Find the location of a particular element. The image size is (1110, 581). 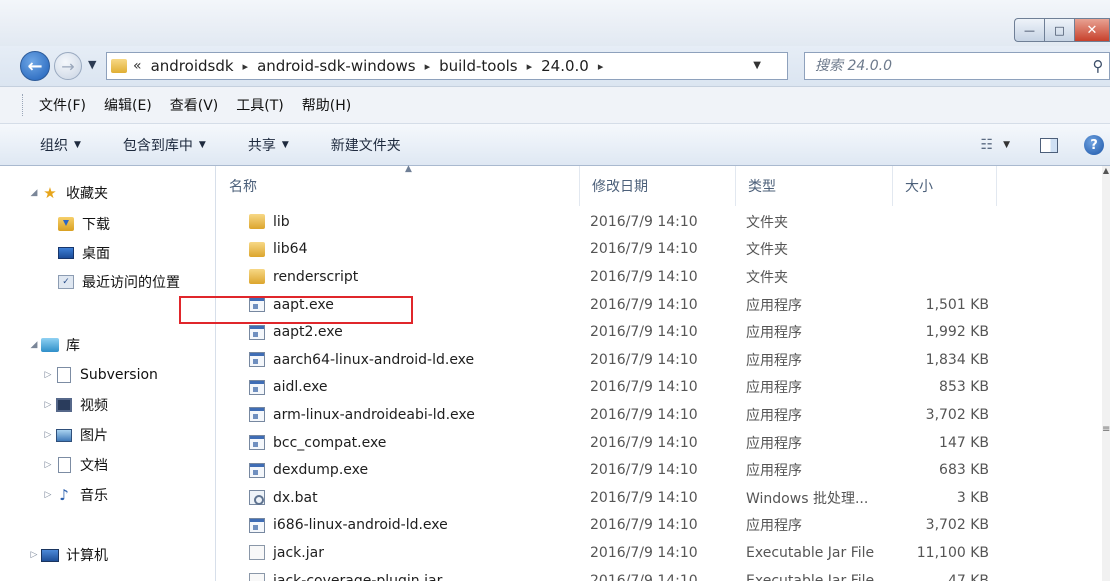

forward-button: → is located at coordinates (68, 66).